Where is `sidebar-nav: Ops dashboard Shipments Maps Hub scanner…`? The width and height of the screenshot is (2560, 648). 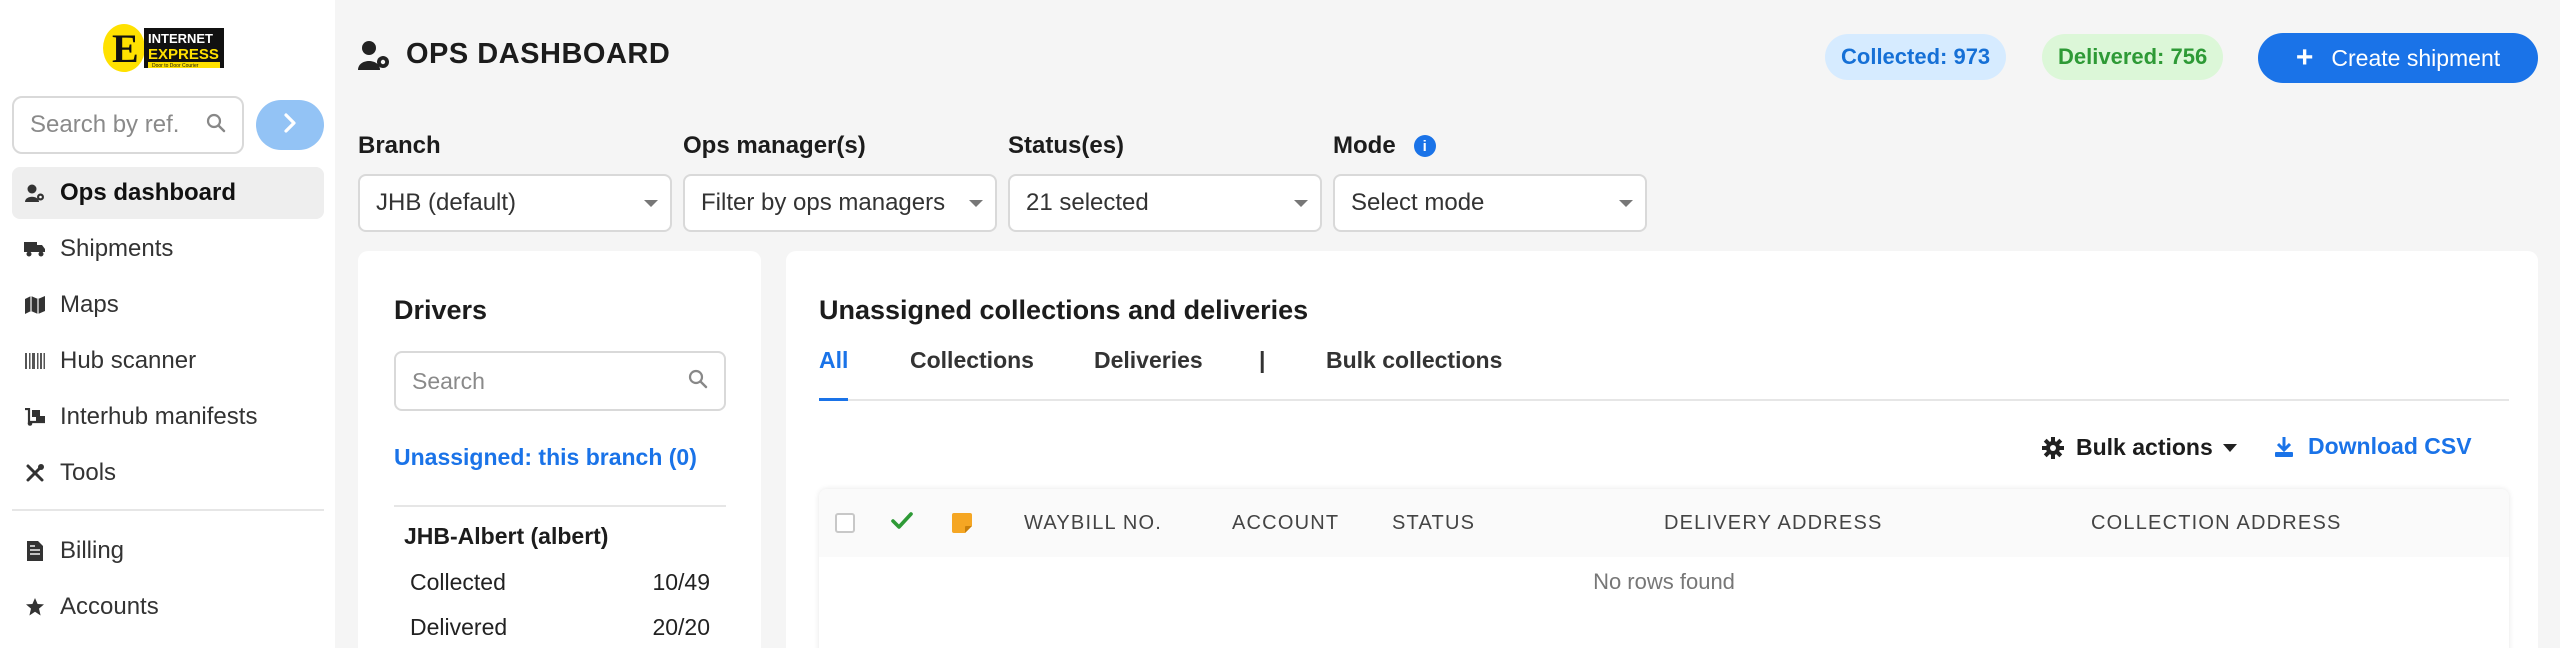
sidebar-nav: Ops dashboard Shipments Maps Hub scanner… is located at coordinates (168, 402).